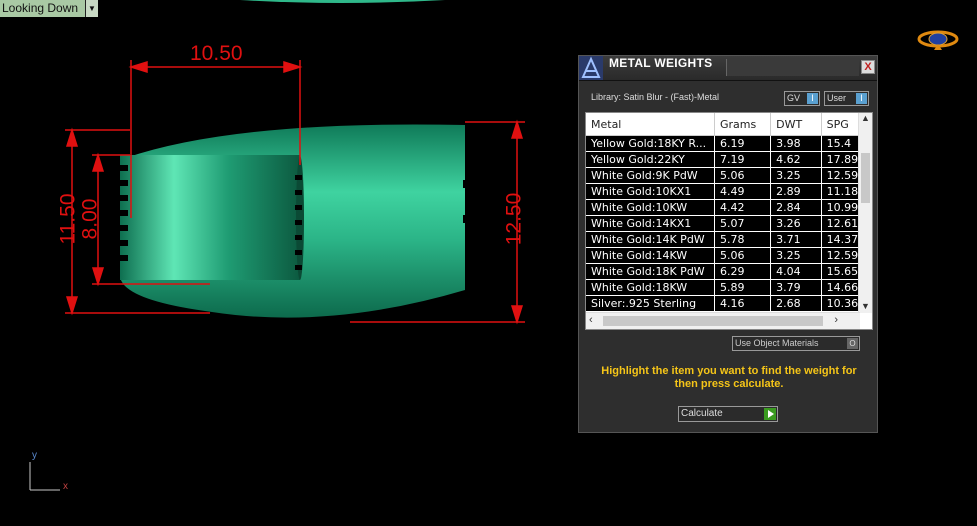 The image size is (977, 526). Describe the element at coordinates (796, 271) in the screenshot. I see `cell-dwt: 4.04` at that location.